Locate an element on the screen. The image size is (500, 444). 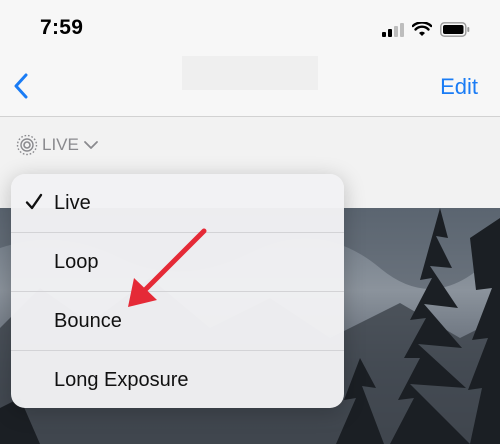
menu-item-label: Bounce is located at coordinates (88, 320).